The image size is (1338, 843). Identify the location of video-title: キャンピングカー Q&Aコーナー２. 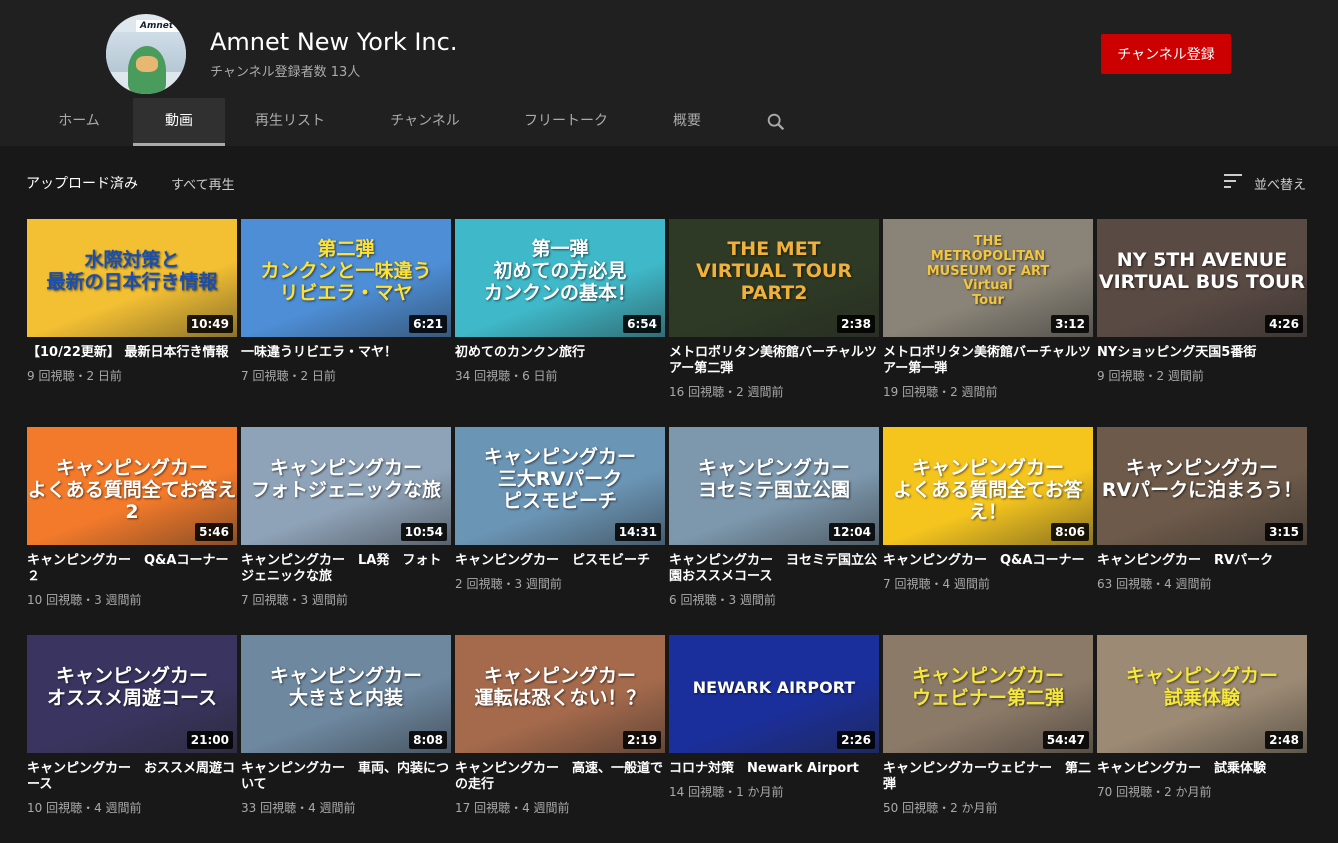
(132, 569).